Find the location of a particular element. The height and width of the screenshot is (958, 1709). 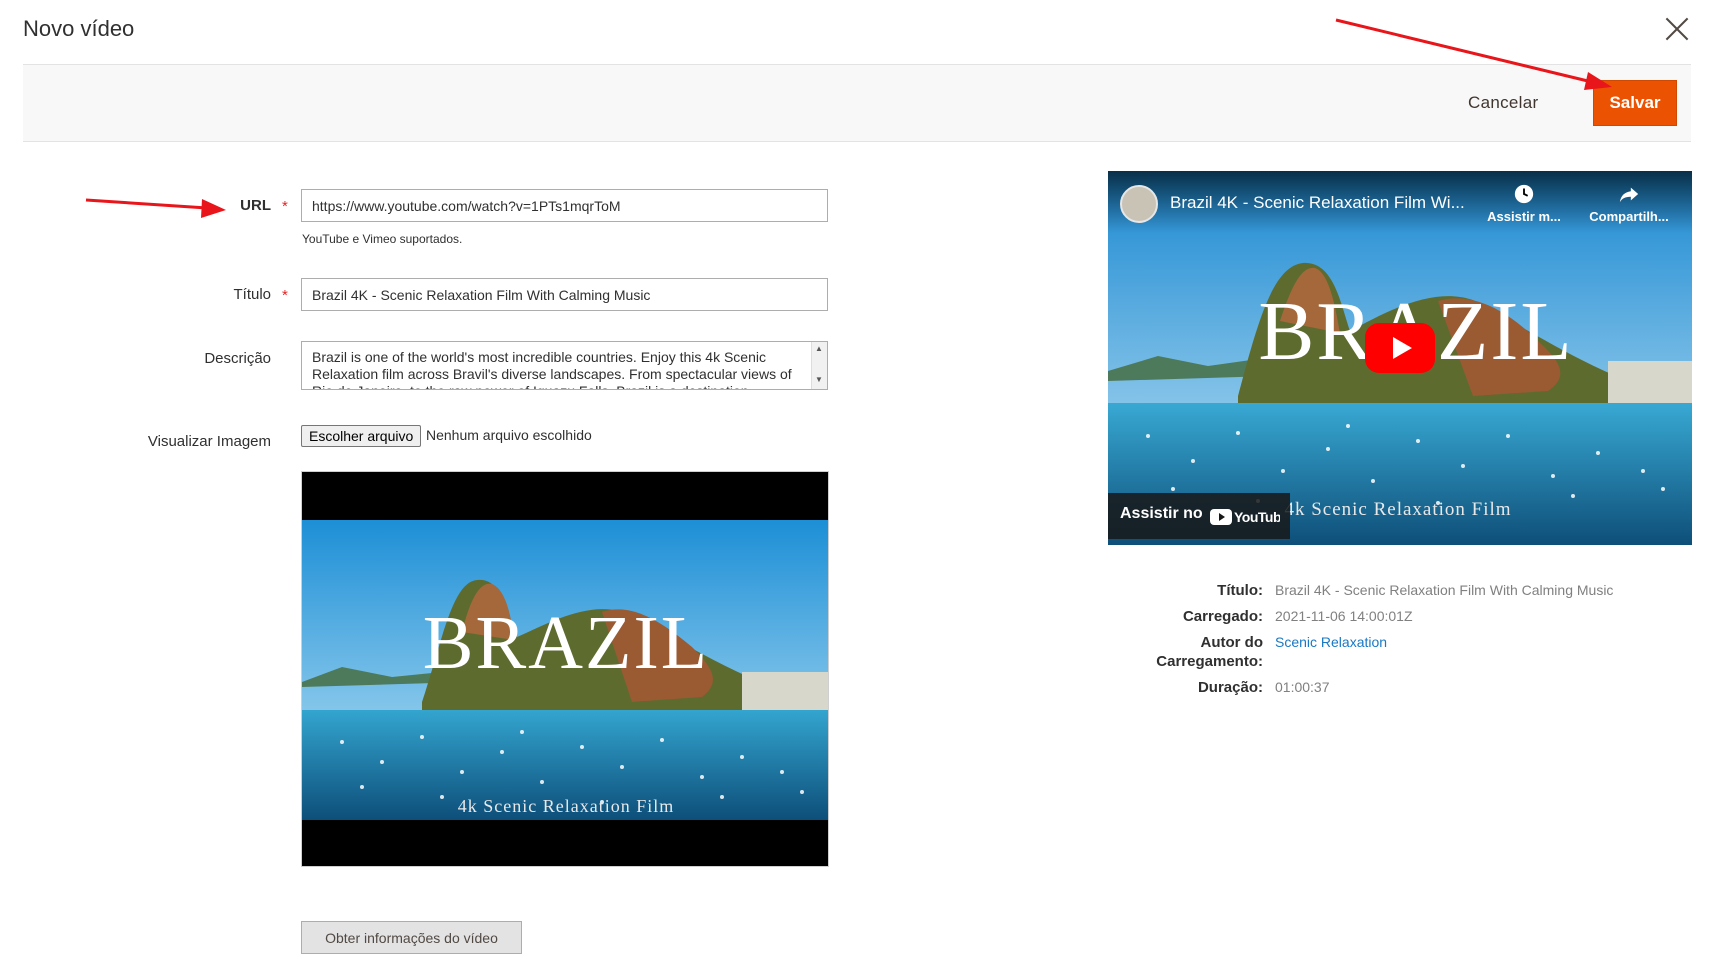

info-author-label: Autor do Carregamento: is located at coordinates (1193, 652).